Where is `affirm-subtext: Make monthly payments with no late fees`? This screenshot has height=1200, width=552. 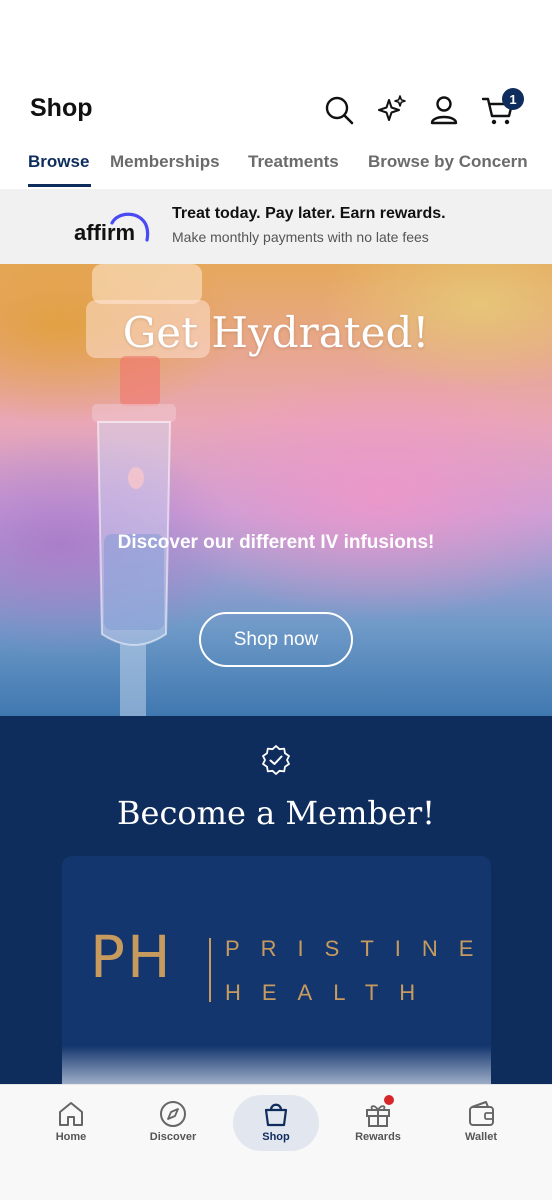 affirm-subtext: Make monthly payments with no late fees is located at coordinates (300, 237).